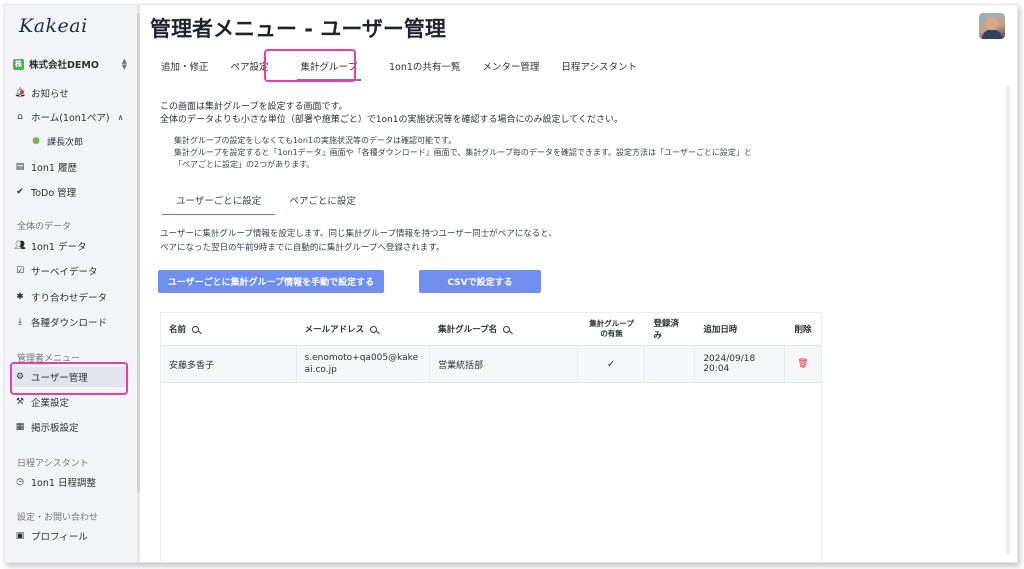 This screenshot has height=569, width=1024. I want to click on people-icon: 👥︎, so click(20, 246).